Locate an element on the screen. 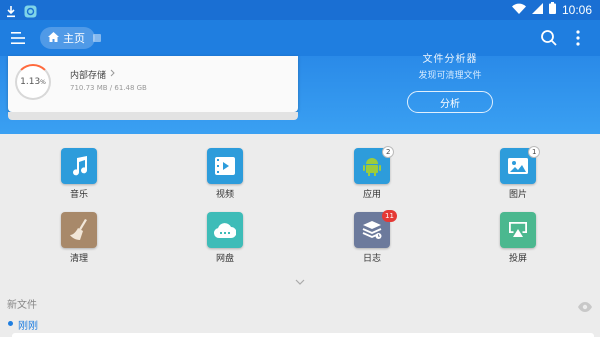 This screenshot has width=600, height=337. category-label: 图片 is located at coordinates (517, 195).